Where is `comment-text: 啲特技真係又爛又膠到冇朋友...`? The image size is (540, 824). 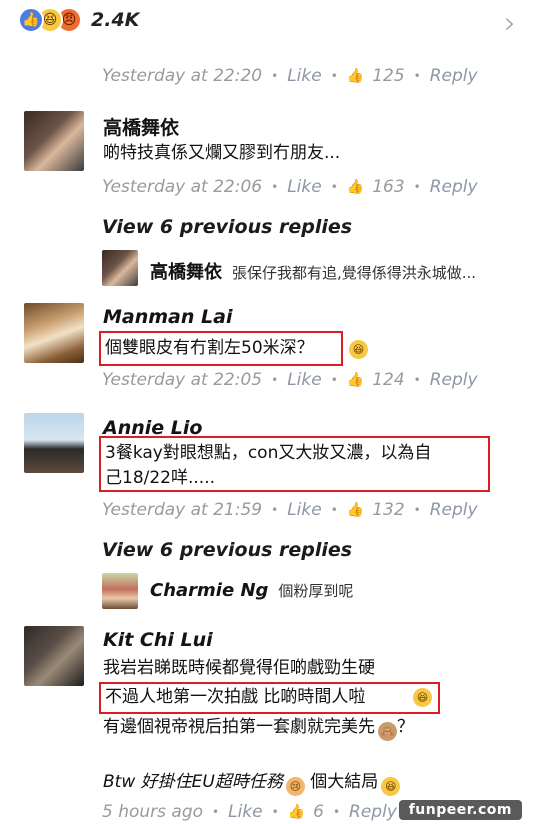
comment-text: 啲特技真係又爛又膠到冇朋友... is located at coordinates (222, 153).